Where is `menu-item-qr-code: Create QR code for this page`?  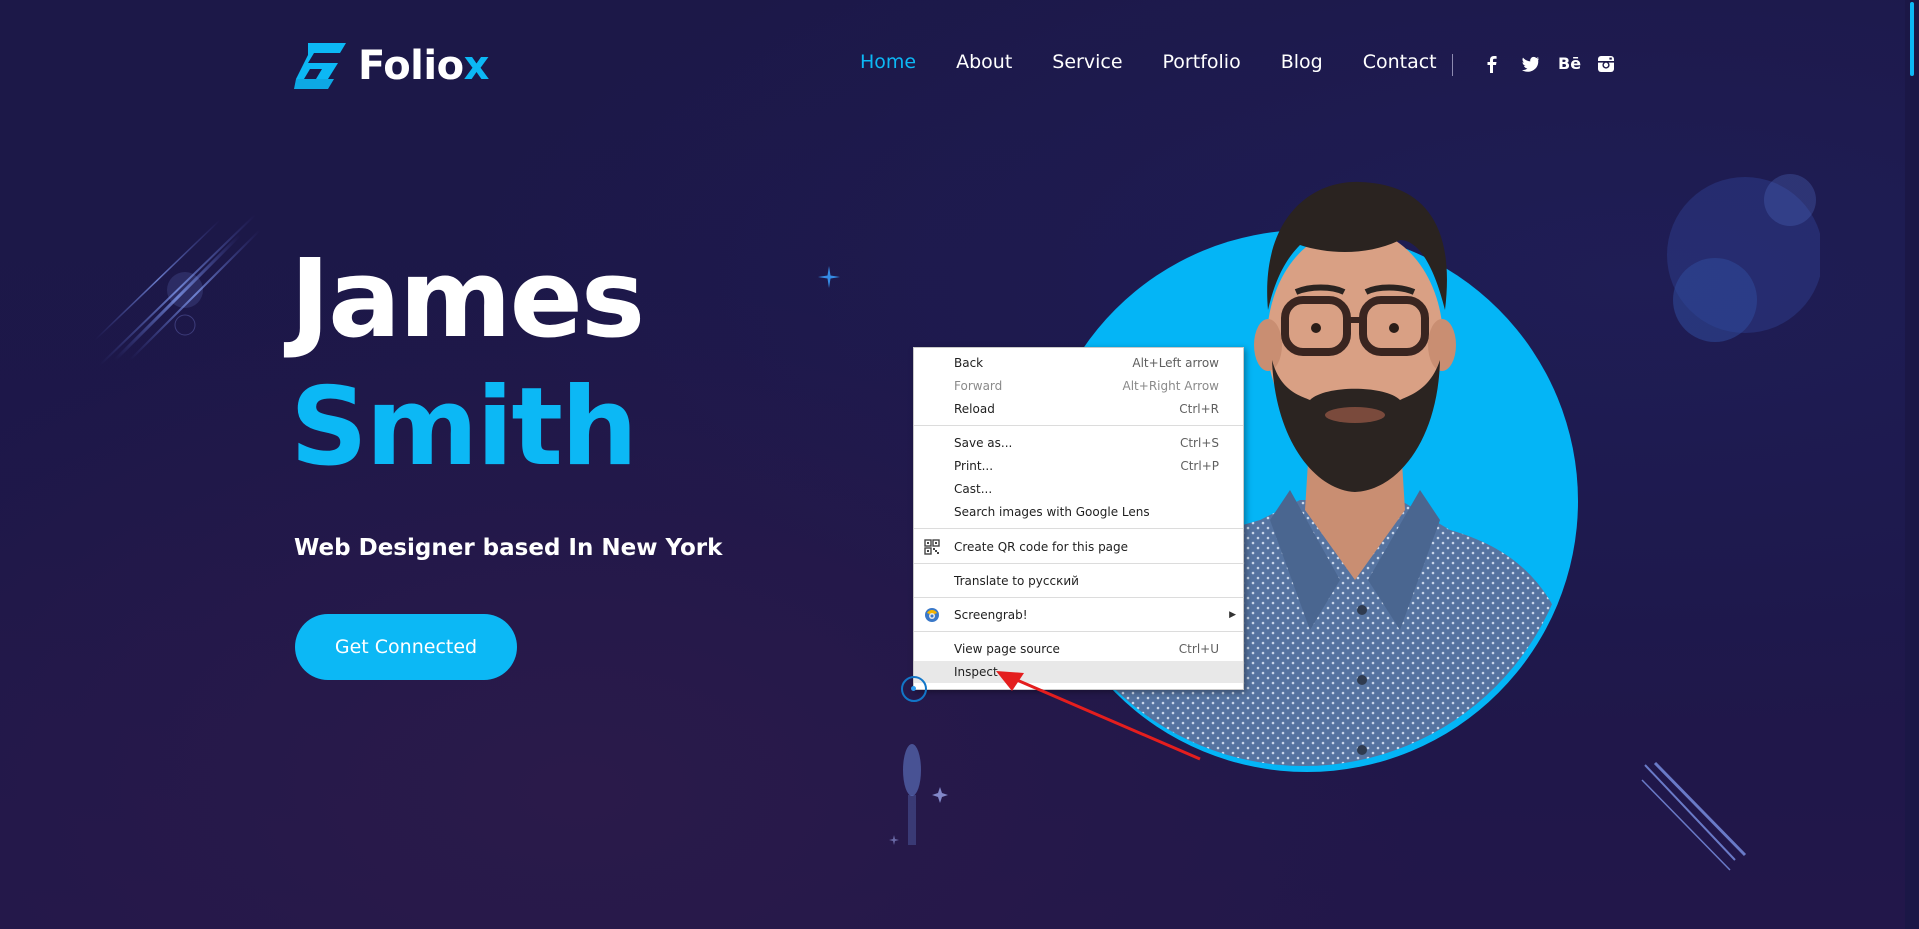 menu-item-qr-code: Create QR code for this page is located at coordinates (1078, 547).